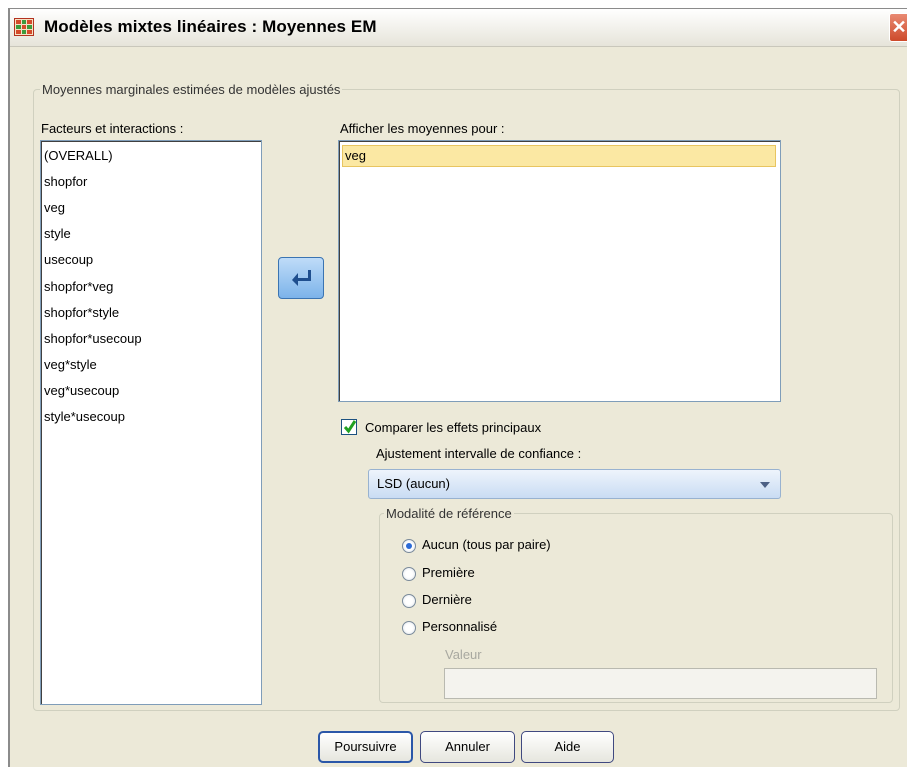 The width and height of the screenshot is (907, 767). I want to click on title-bar: Modèles mixtes linéaires : Moyennes EM ✕, so click(458, 28).